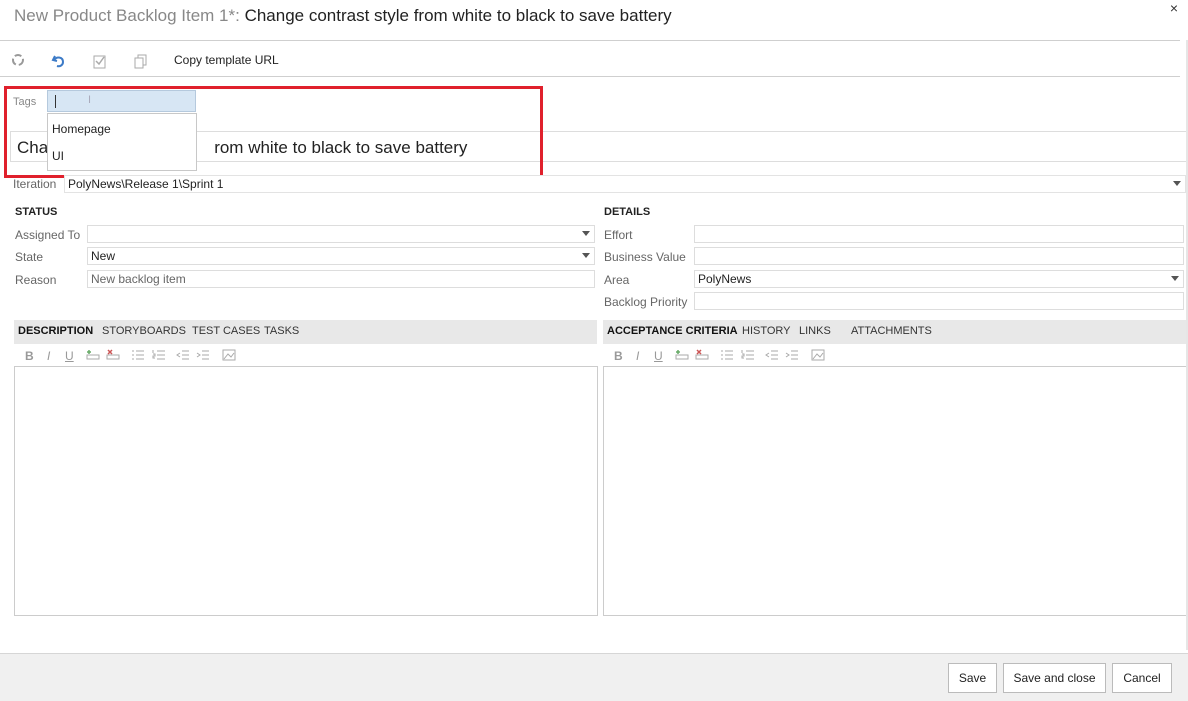  Describe the element at coordinates (939, 301) in the screenshot. I see `backlog-priority-field` at that location.